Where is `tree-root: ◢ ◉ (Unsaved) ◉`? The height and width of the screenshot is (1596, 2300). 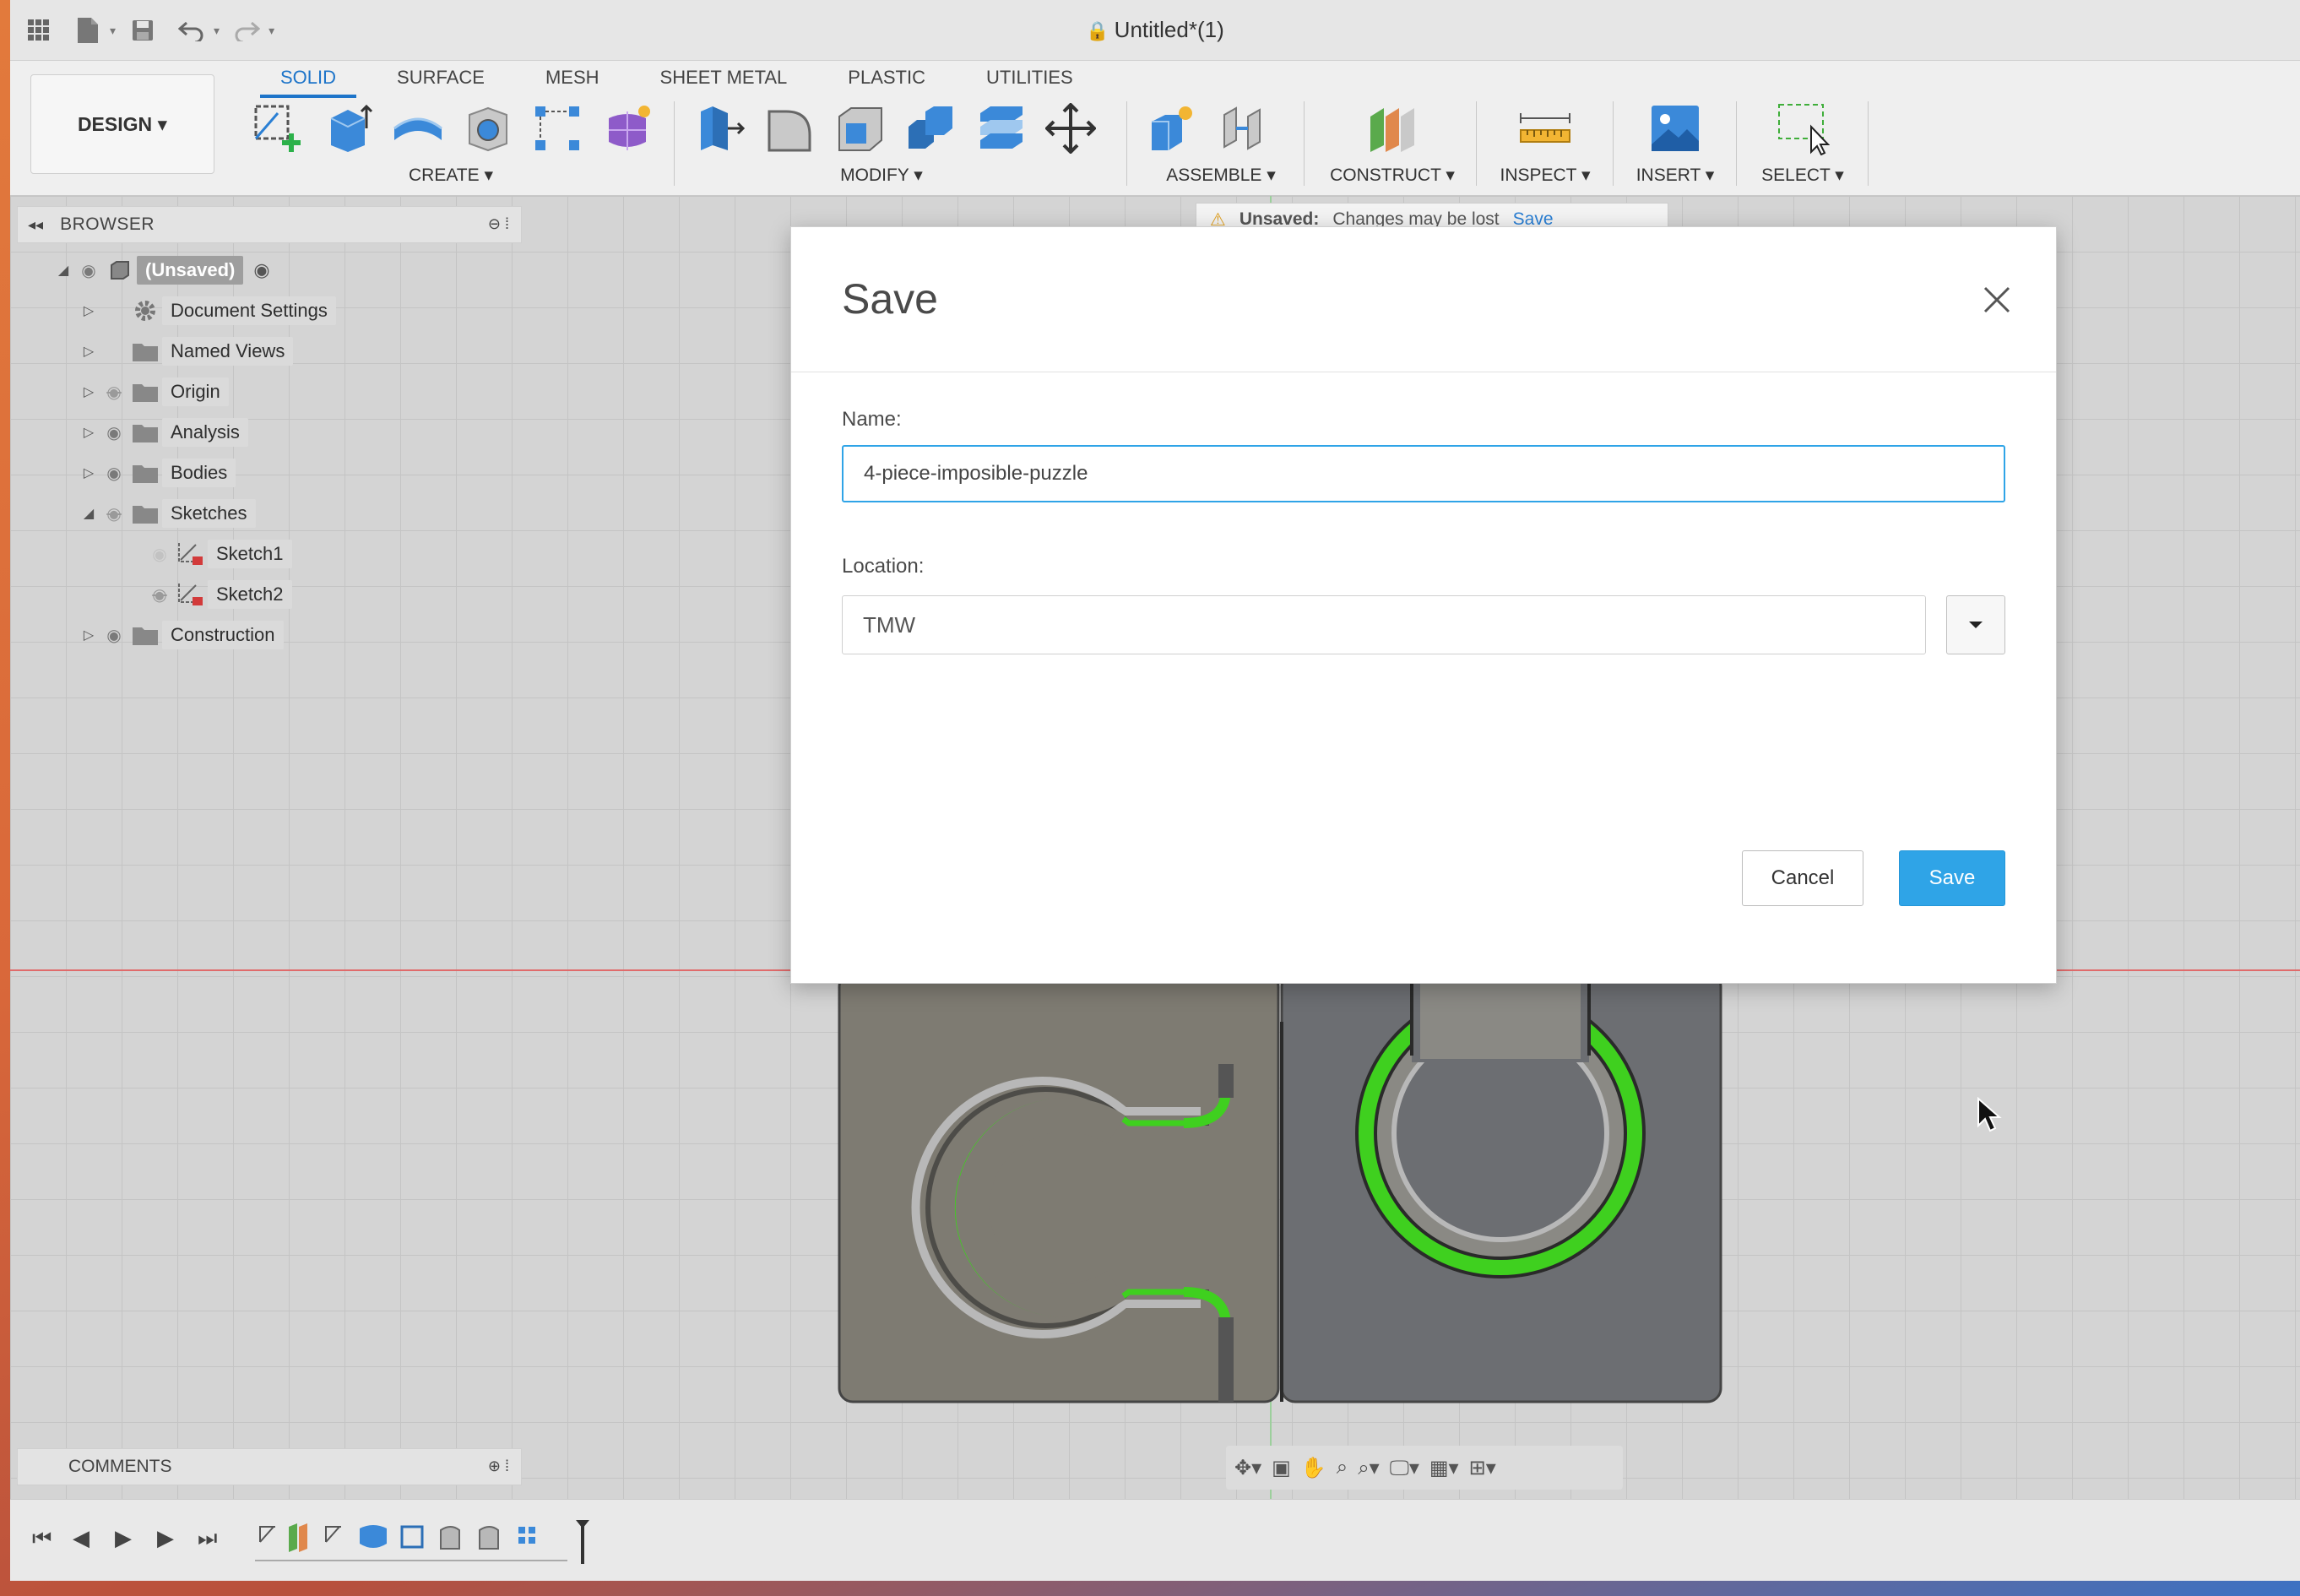 tree-root: ◢ ◉ (Unsaved) ◉ is located at coordinates (161, 270).